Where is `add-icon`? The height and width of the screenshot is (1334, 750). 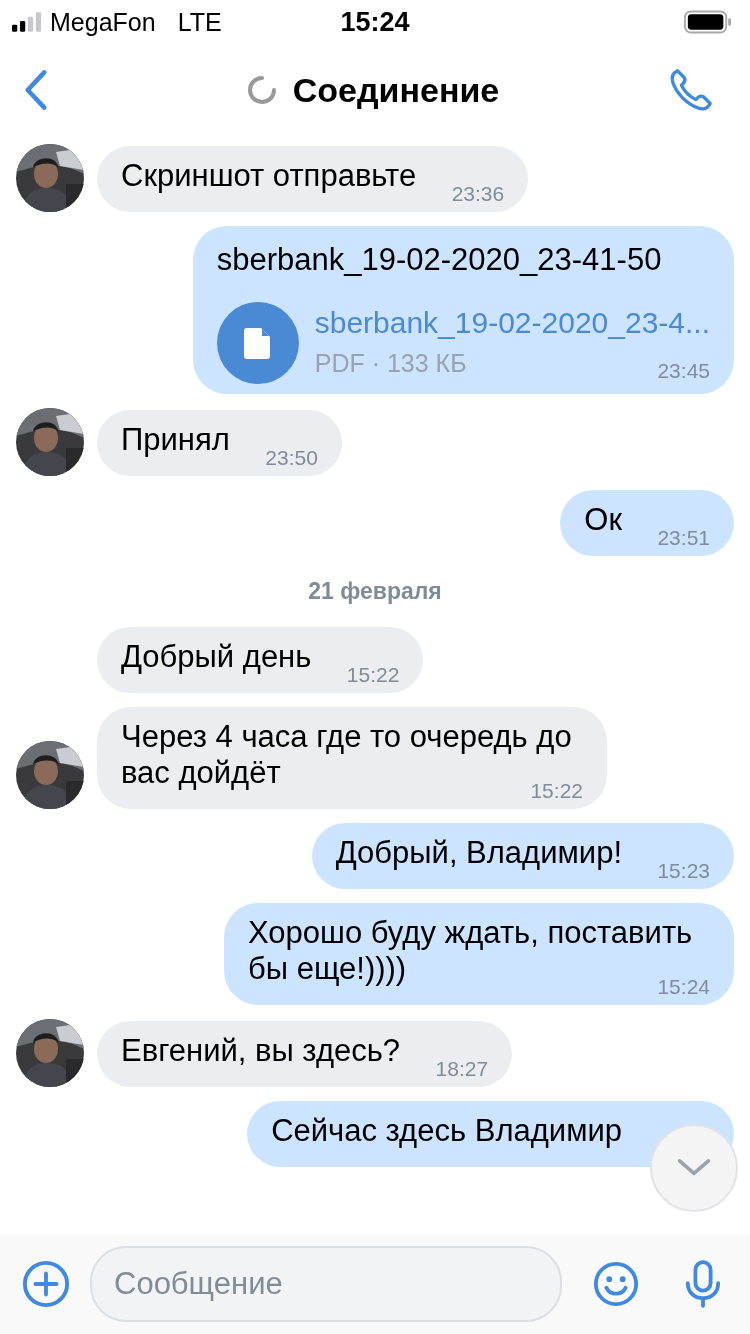
add-icon is located at coordinates (46, 1284).